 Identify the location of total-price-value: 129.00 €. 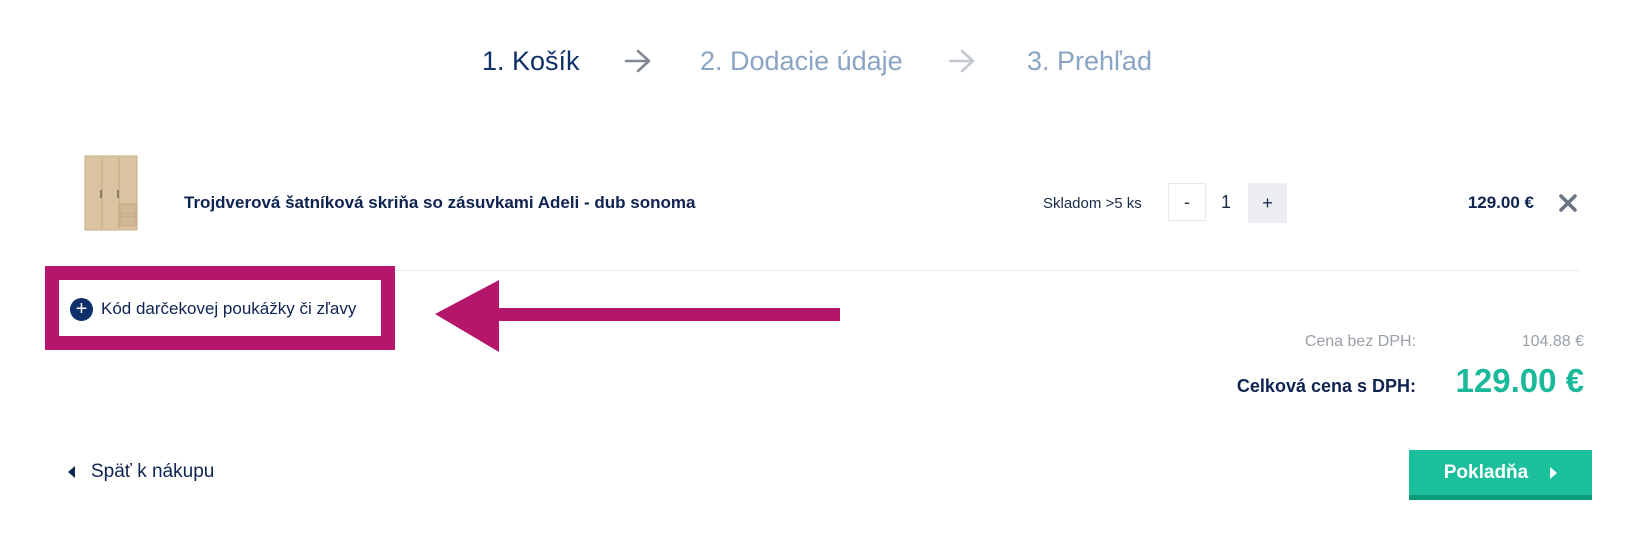
(1519, 380).